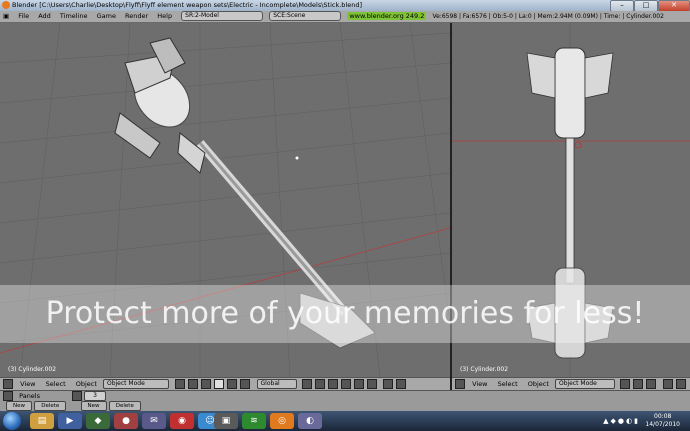  Describe the element at coordinates (345, 401) in the screenshot. I see `buttons-window: Panels 3 New Delete New Delete` at that location.